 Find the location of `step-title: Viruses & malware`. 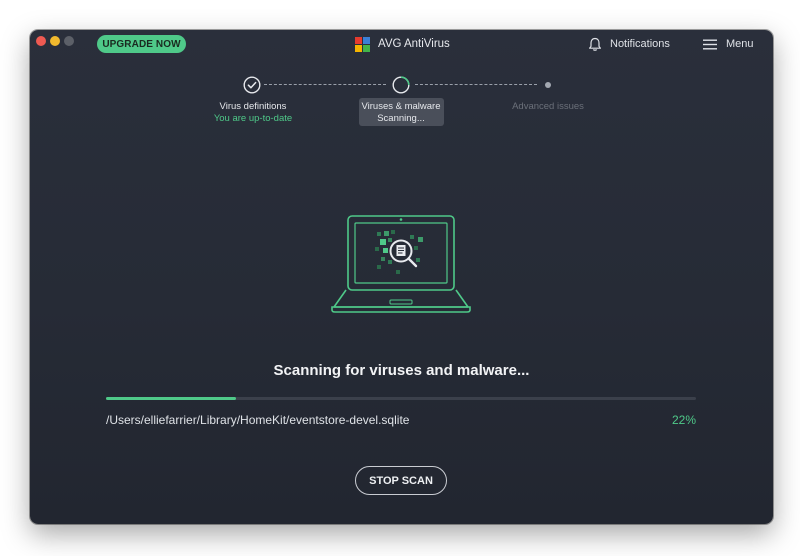

step-title: Viruses & malware is located at coordinates (401, 106).